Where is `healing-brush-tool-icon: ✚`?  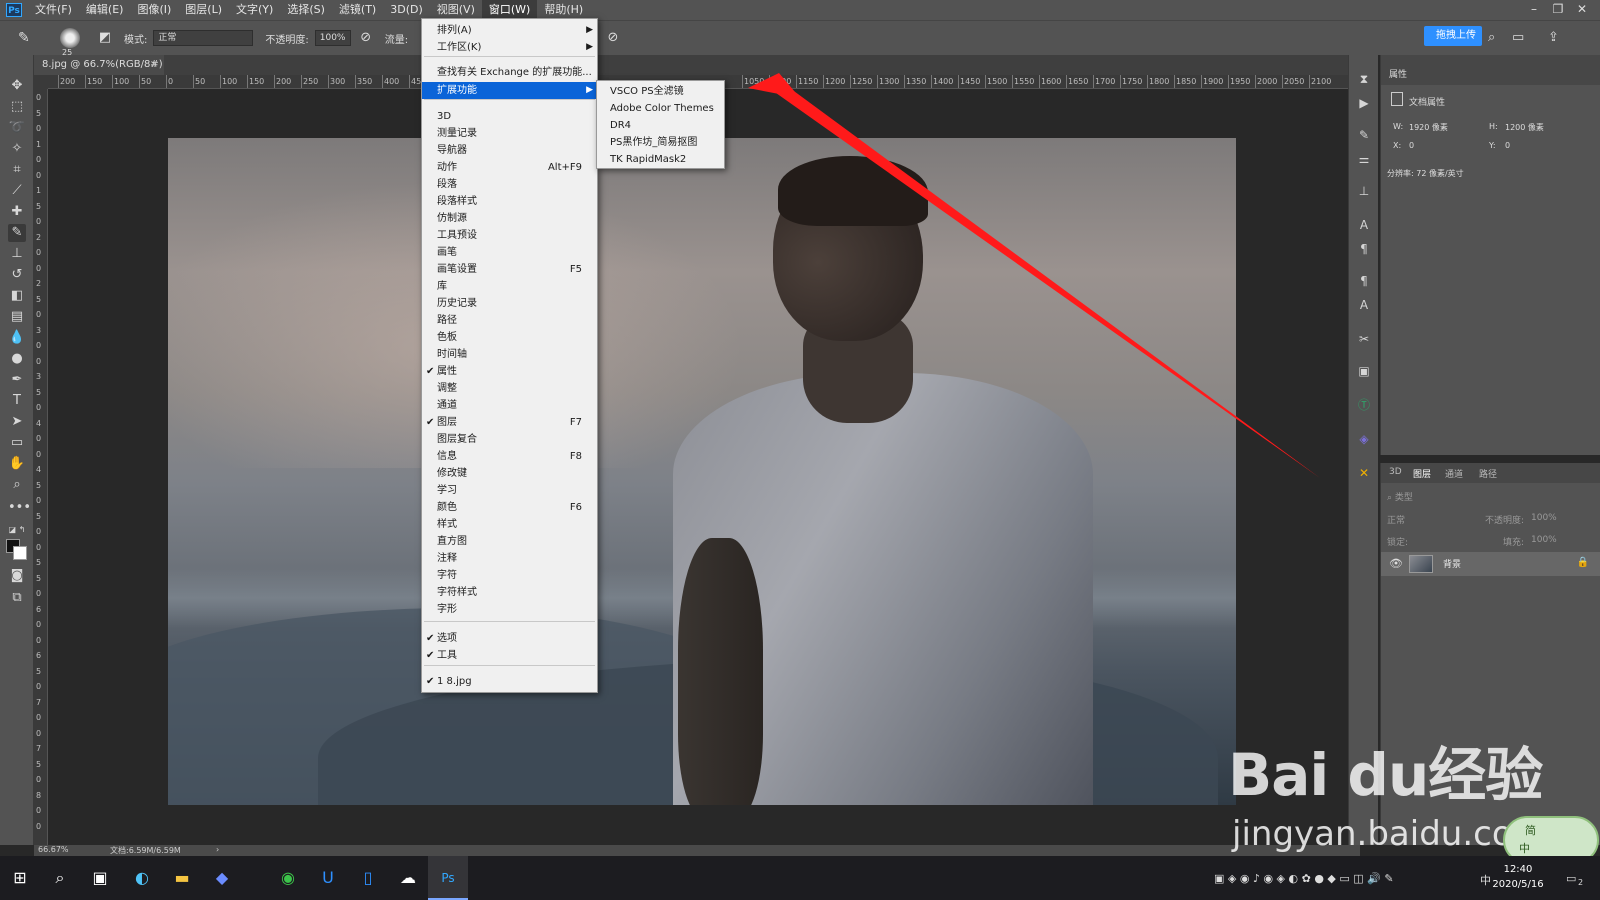
healing-brush-tool-icon: ✚ is located at coordinates (17, 212).